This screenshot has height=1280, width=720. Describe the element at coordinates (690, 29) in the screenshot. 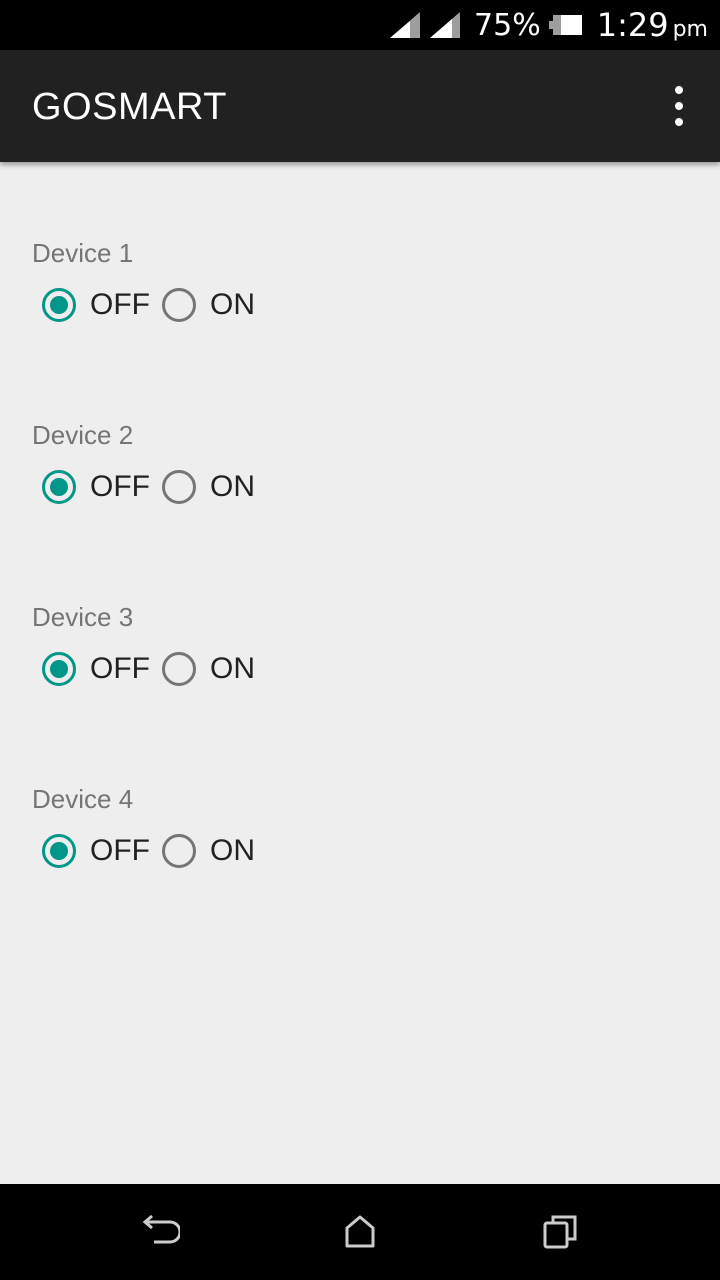

I see `clock-ampm: pm` at that location.